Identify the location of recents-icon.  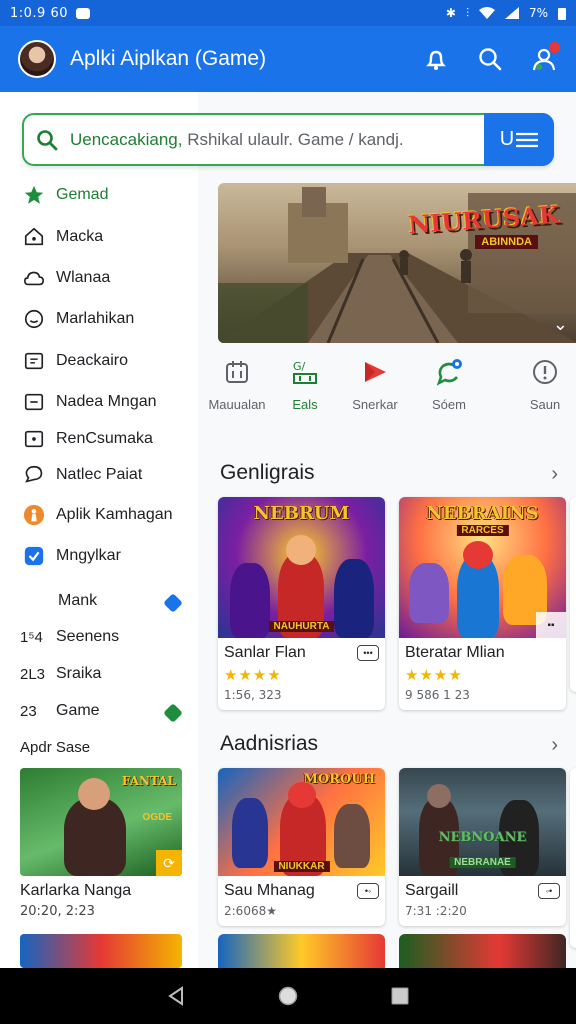
(400, 996).